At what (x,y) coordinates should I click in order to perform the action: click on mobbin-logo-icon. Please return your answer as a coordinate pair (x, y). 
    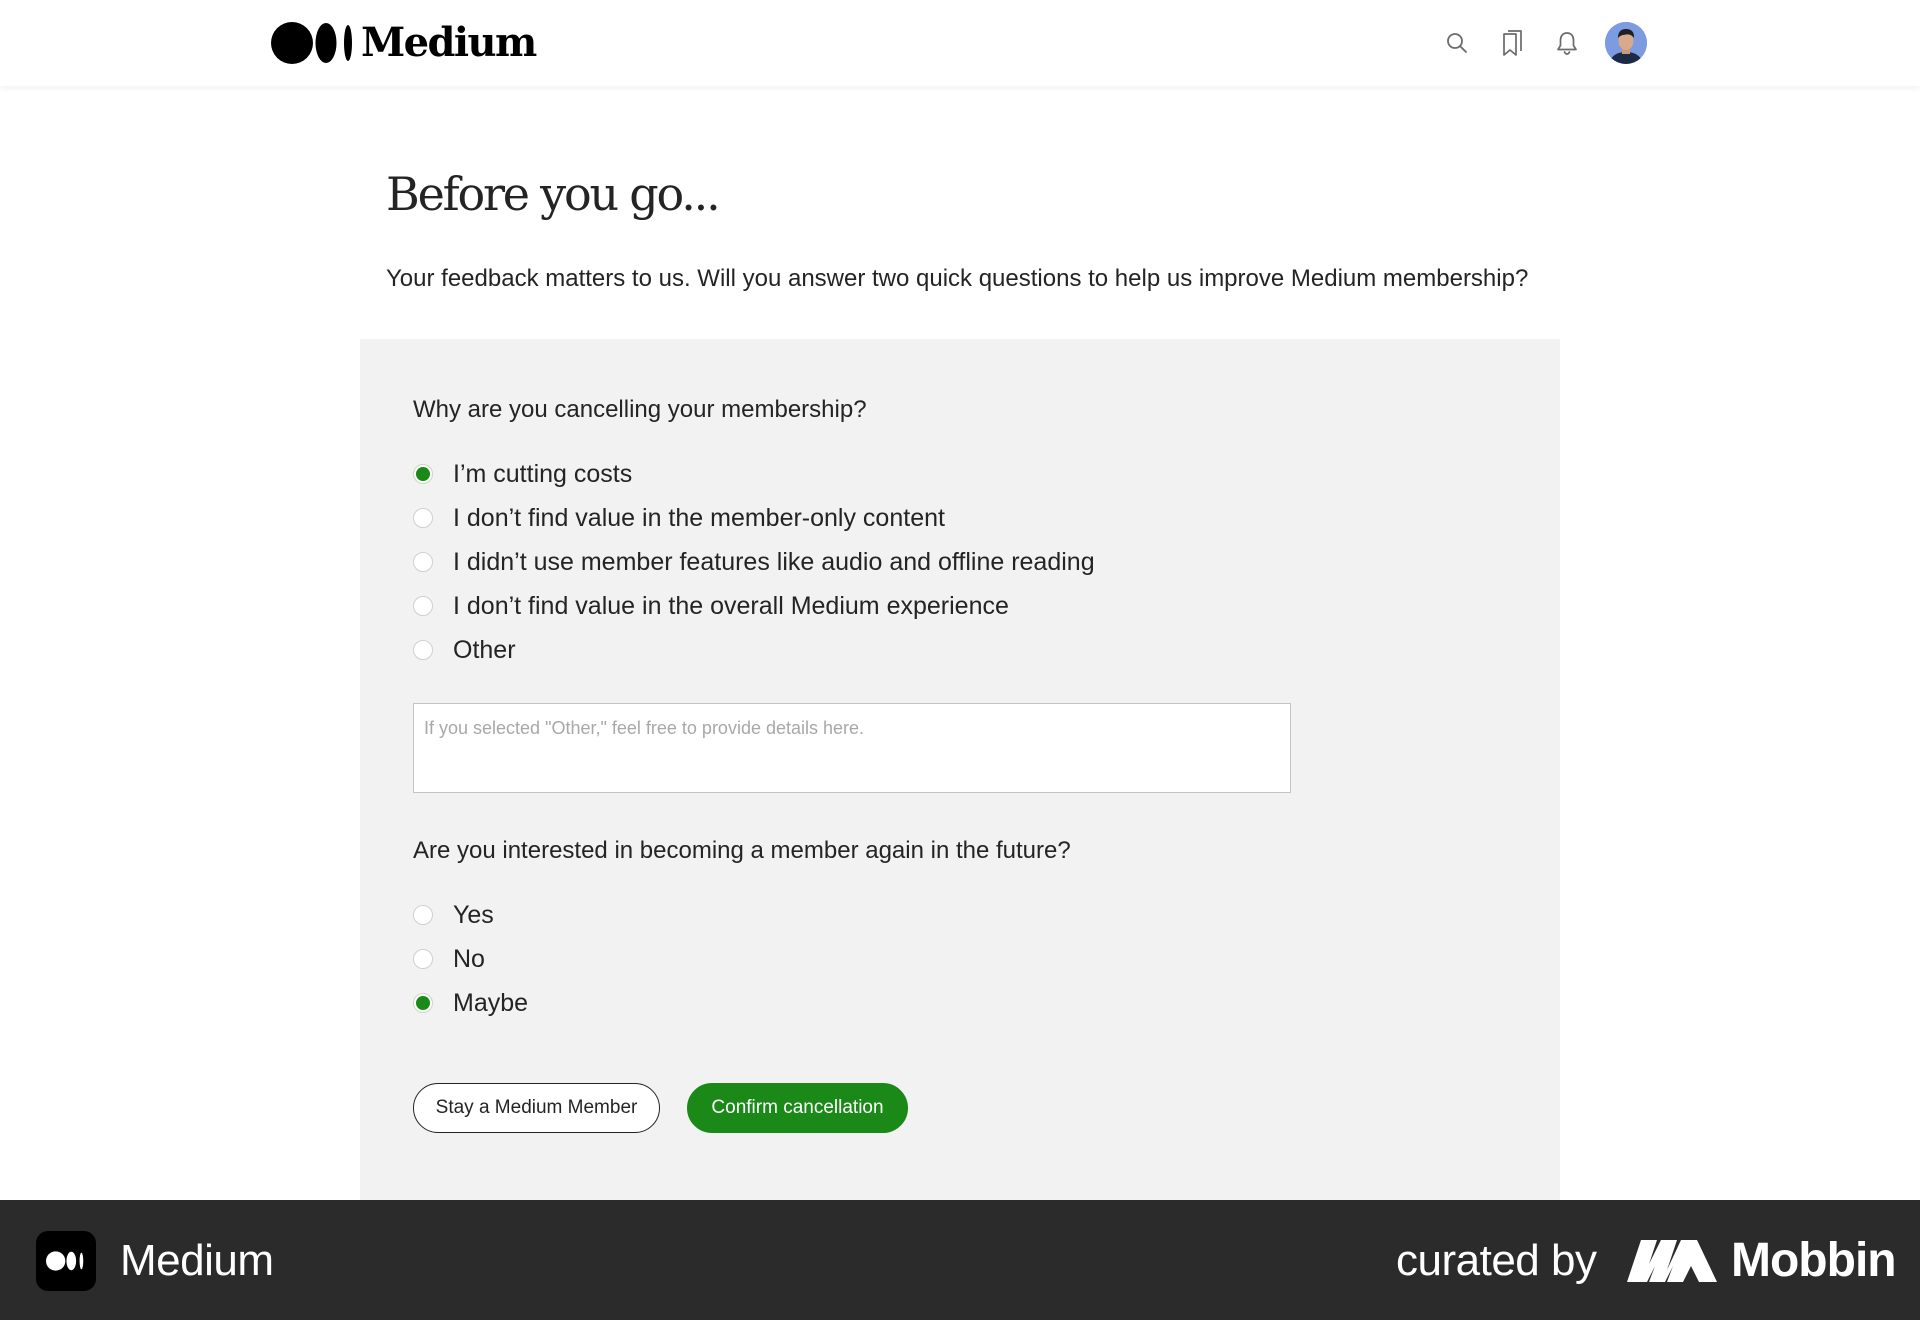
    Looking at the image, I should click on (1672, 1261).